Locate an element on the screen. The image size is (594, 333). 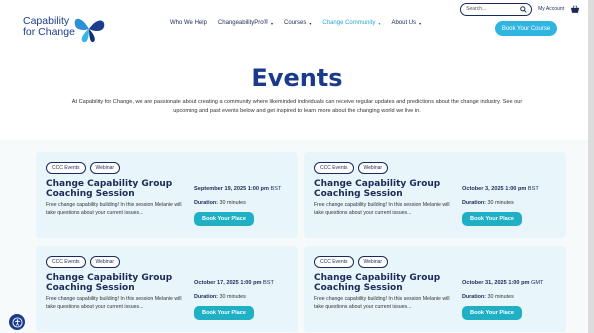
nav-label: Change Community is located at coordinates (349, 23).